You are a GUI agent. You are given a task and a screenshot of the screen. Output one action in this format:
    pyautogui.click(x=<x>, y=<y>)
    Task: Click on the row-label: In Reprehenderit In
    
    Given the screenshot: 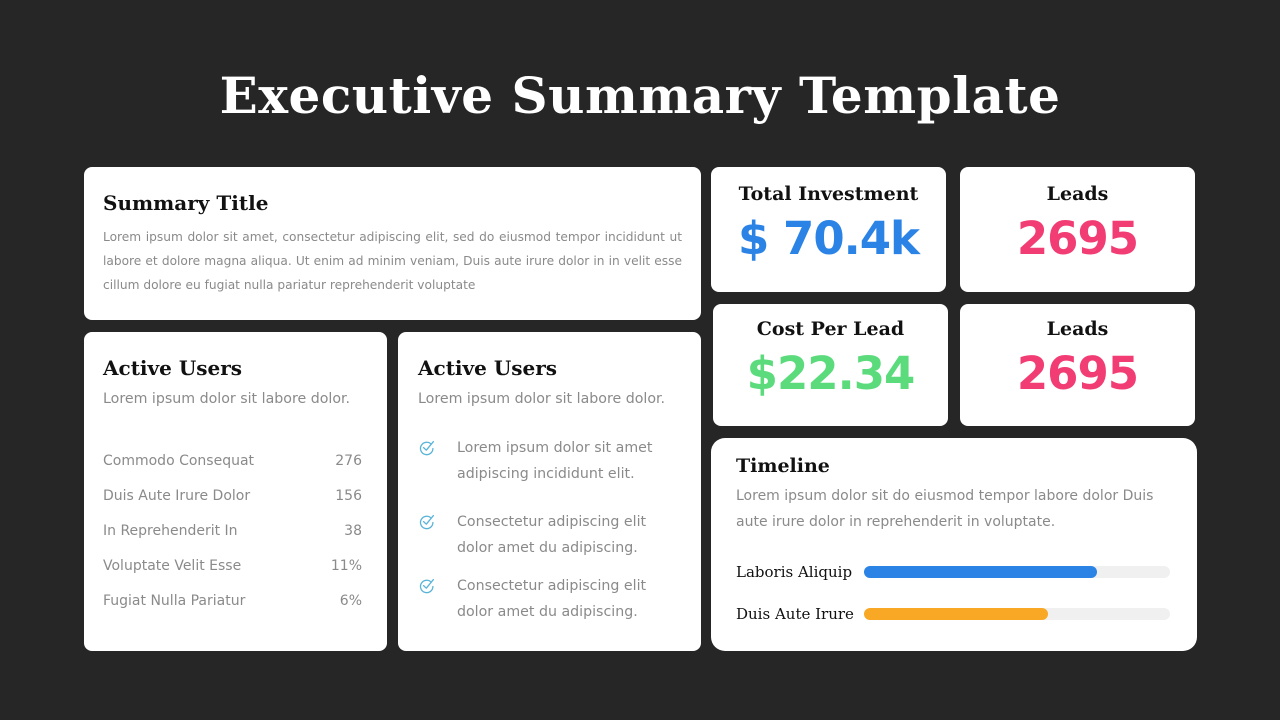 What is the action you would take?
    pyautogui.click(x=170, y=530)
    